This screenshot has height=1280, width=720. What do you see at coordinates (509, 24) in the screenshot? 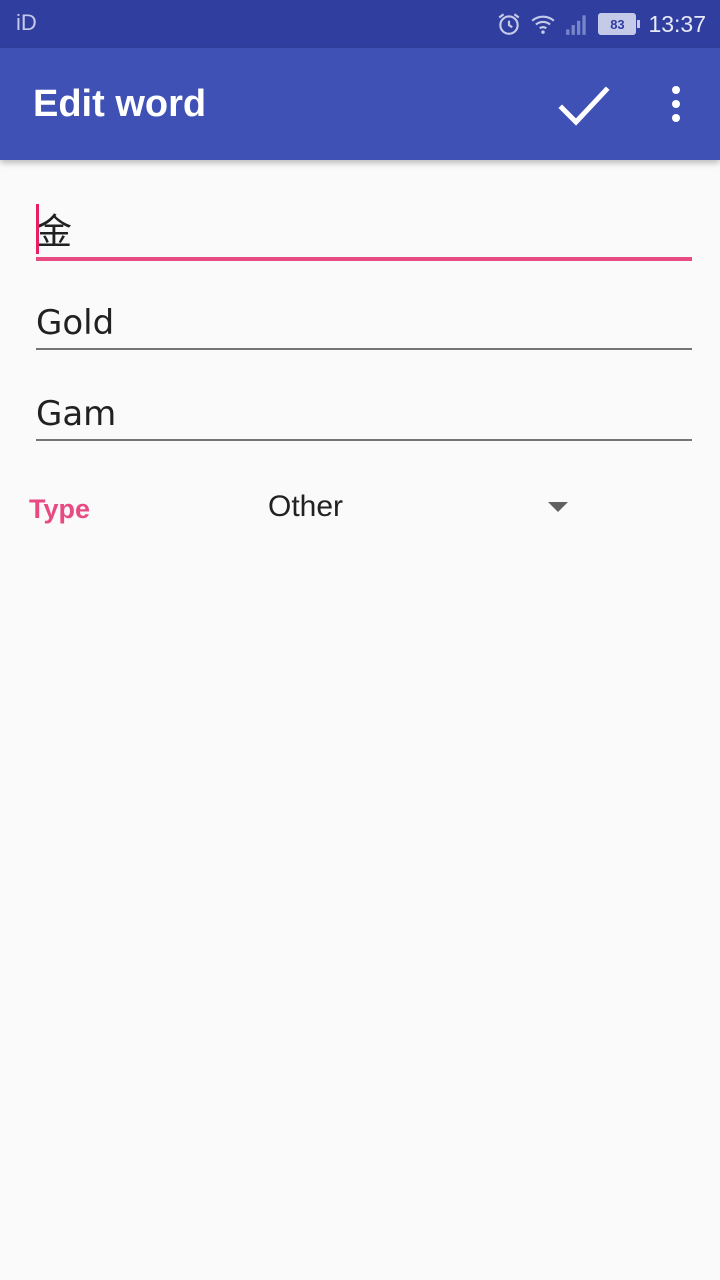
I see `alarm-icon` at bounding box center [509, 24].